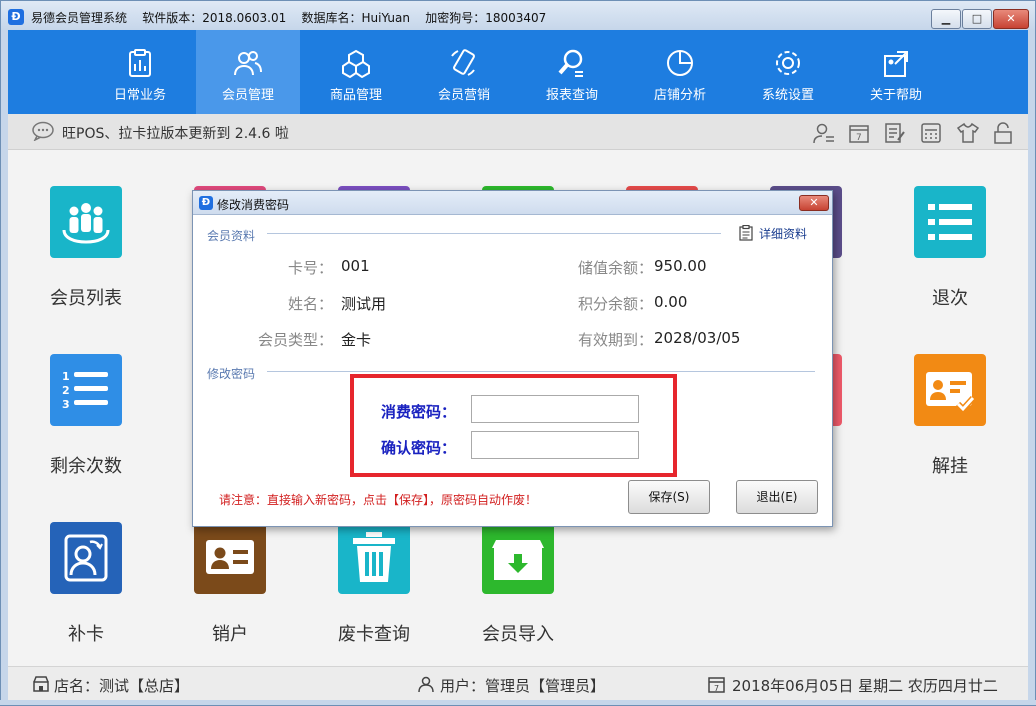 This screenshot has width=1036, height=706. I want to click on tshirt-icon, so click(968, 133).